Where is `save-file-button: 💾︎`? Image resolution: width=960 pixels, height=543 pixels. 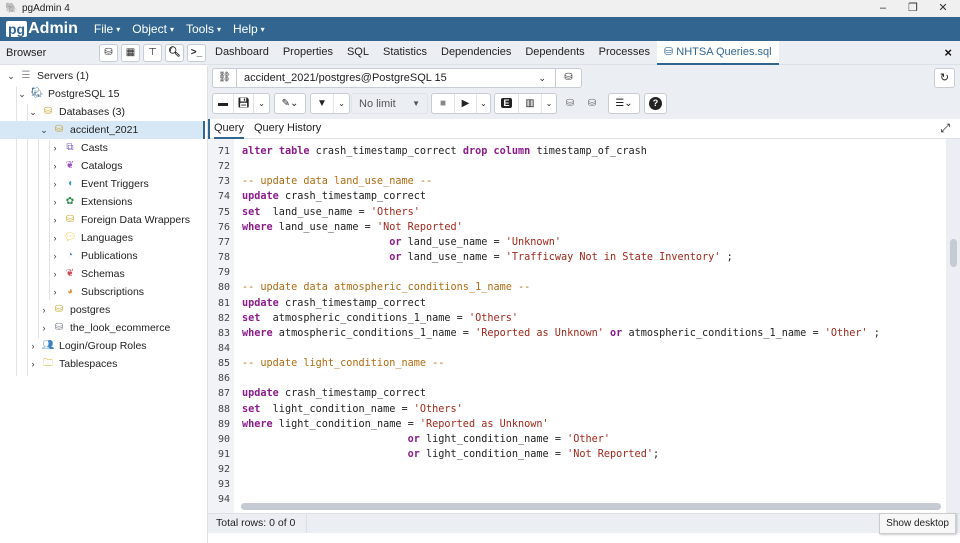
save-file-button: 💾︎ is located at coordinates (243, 103).